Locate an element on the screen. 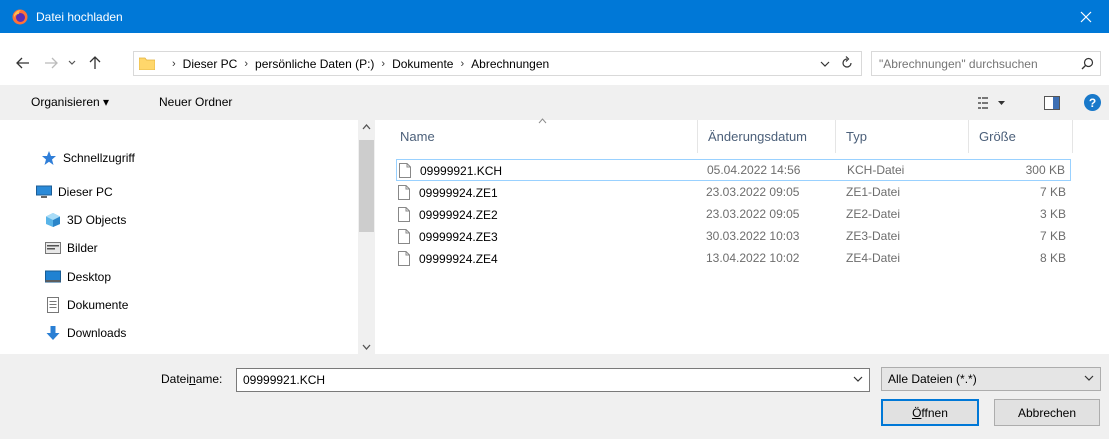 Image resolution: width=1109 pixels, height=439 pixels. arrow-right-icon is located at coordinates (51, 63).